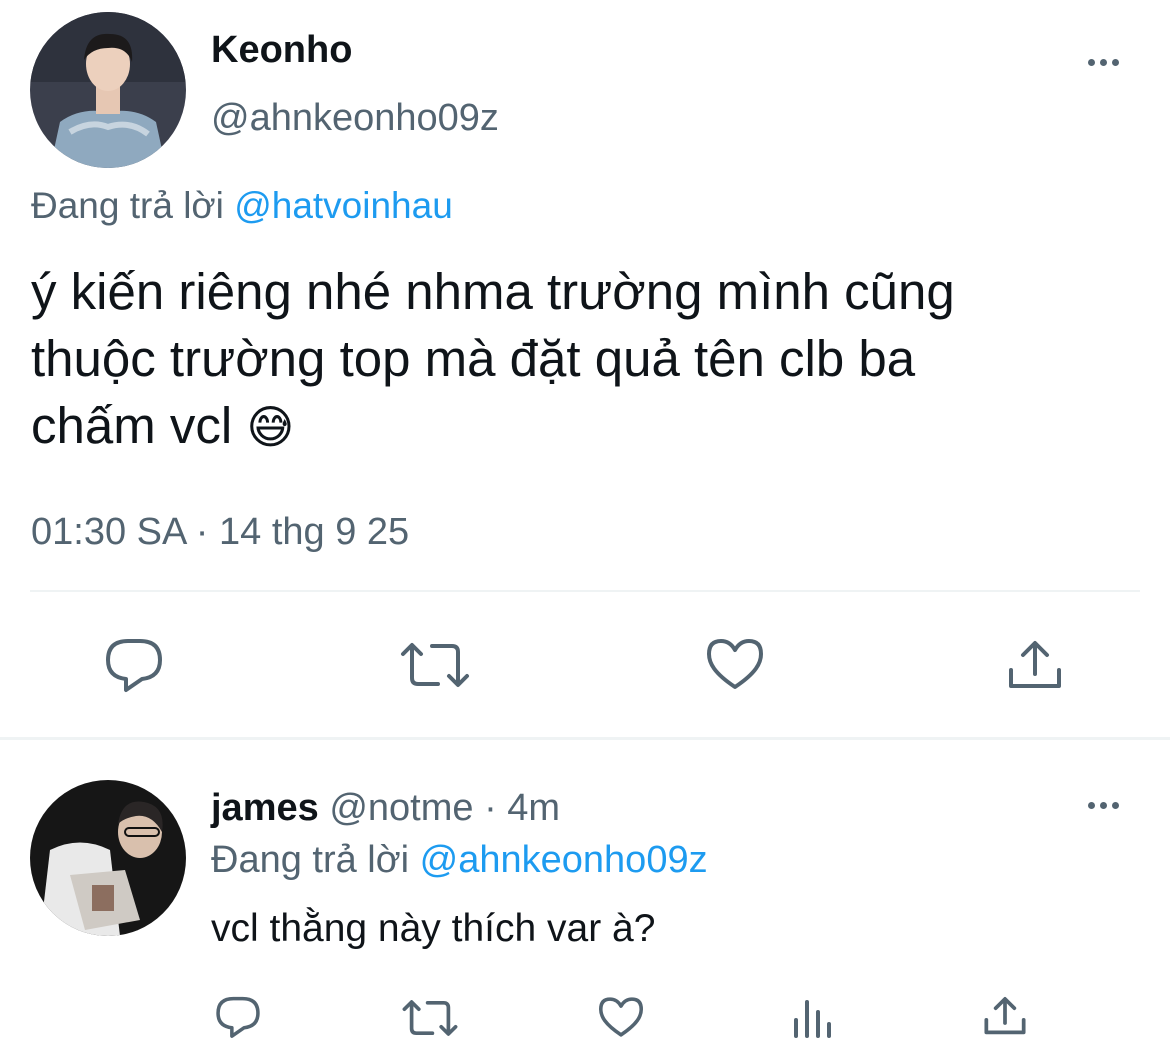  I want to click on reply-reply-button, so click(238, 1017).